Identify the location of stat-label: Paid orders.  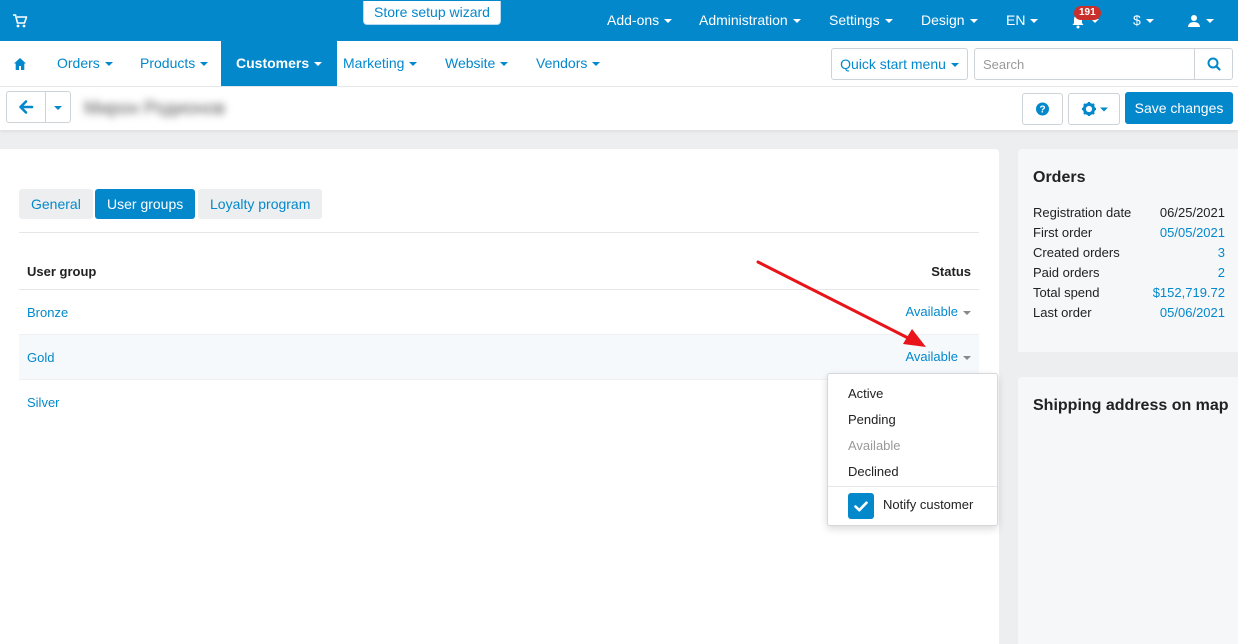
(1066, 272).